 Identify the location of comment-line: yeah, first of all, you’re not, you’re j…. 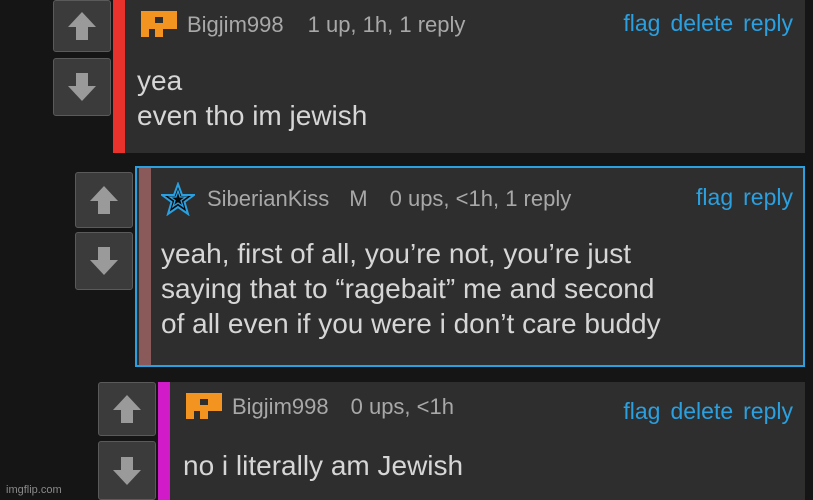
(396, 253).